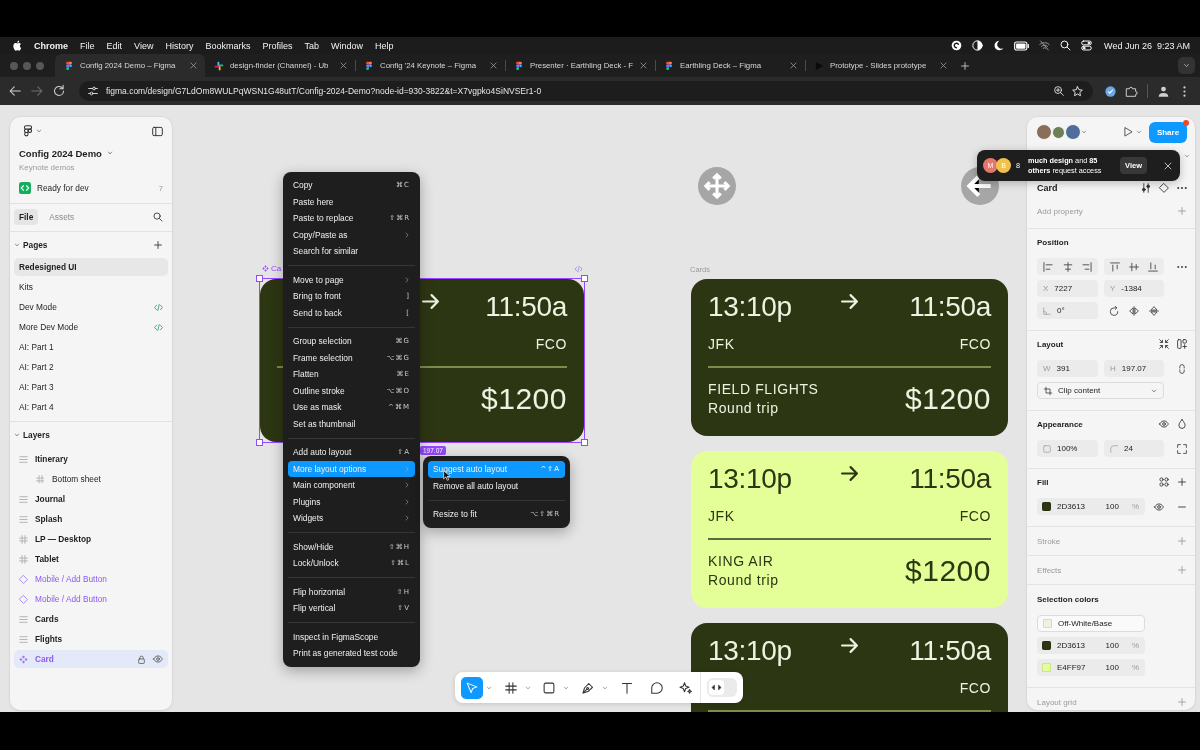  Describe the element at coordinates (26, 217) in the screenshot. I see `panel-tab: File` at that location.